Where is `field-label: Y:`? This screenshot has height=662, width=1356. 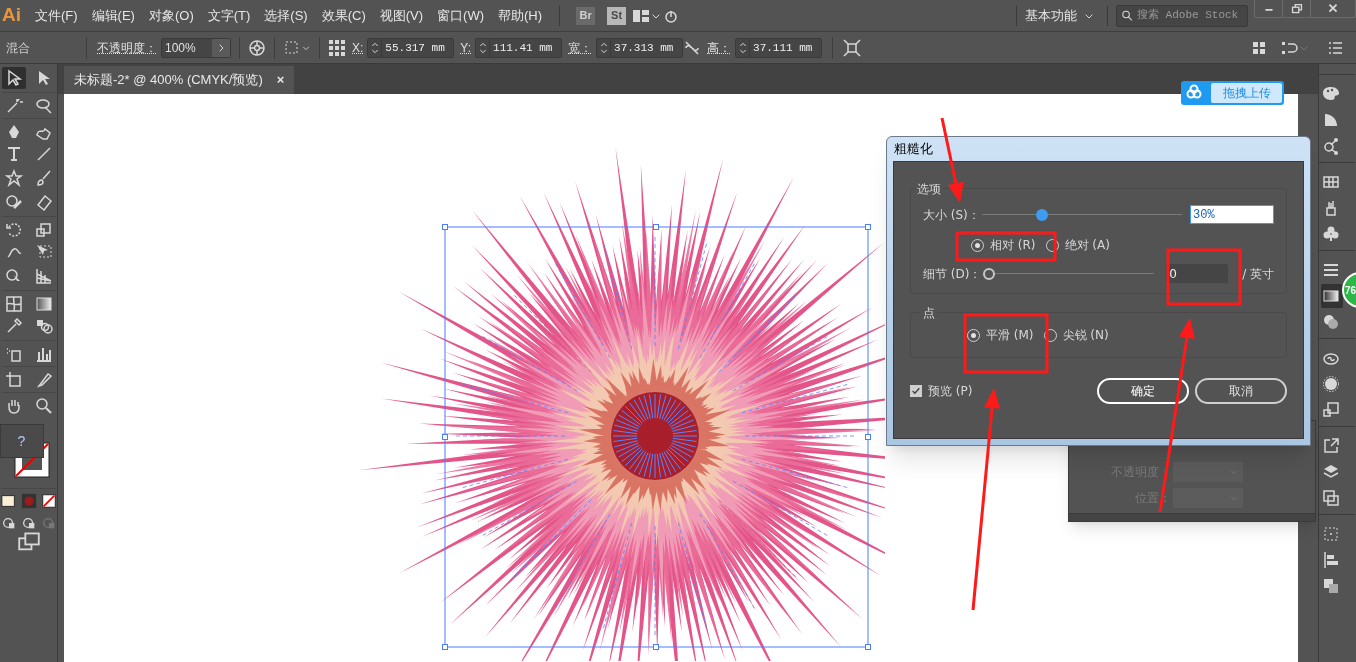
field-label: Y: is located at coordinates (466, 48).